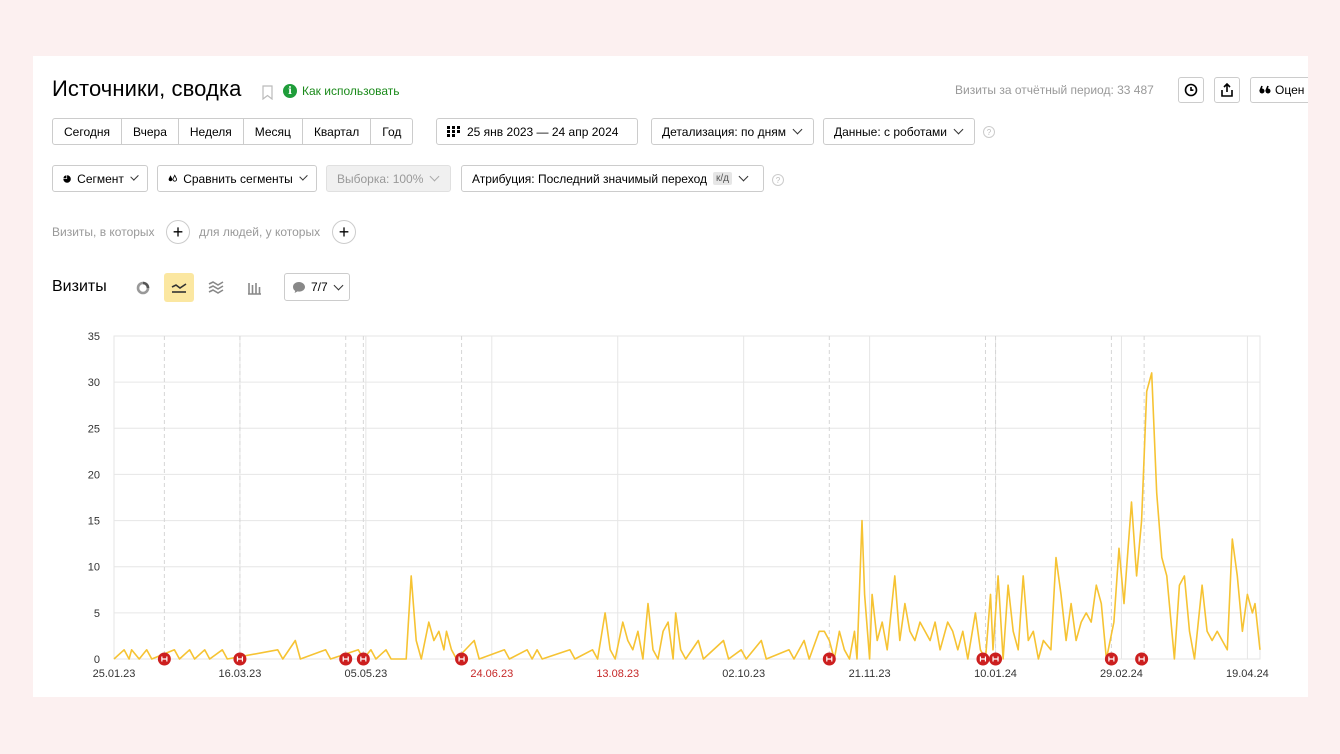 This screenshot has width=1340, height=754. What do you see at coordinates (178, 232) in the screenshot?
I see `add-visit-filter-button: +` at bounding box center [178, 232].